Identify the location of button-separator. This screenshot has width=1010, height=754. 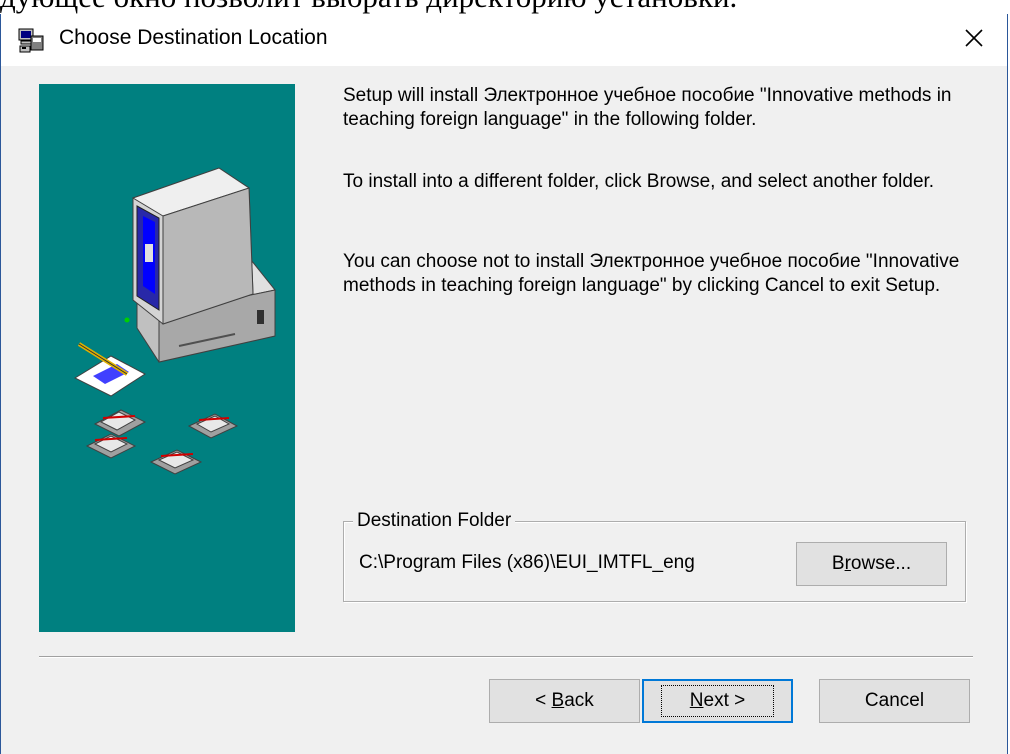
(506, 657).